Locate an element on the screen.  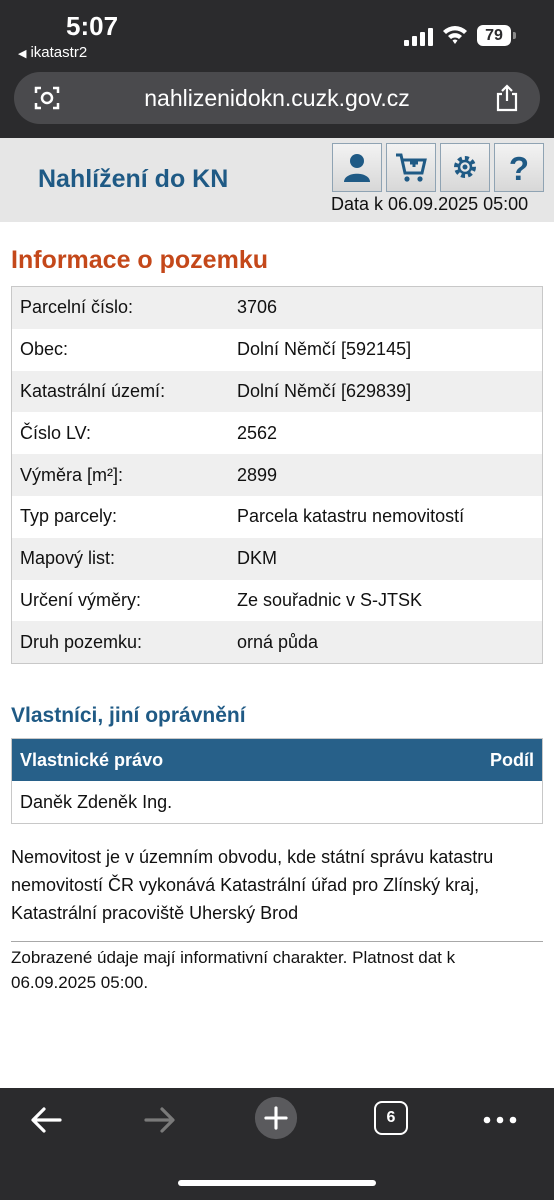
cart-button is located at coordinates (411, 167).